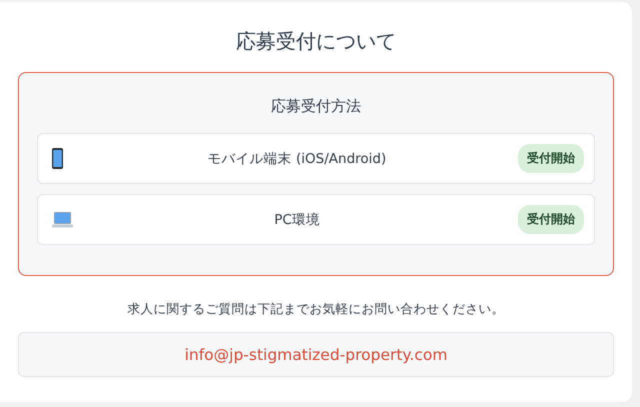  I want to click on page-title: 応募受付について, so click(316, 41).